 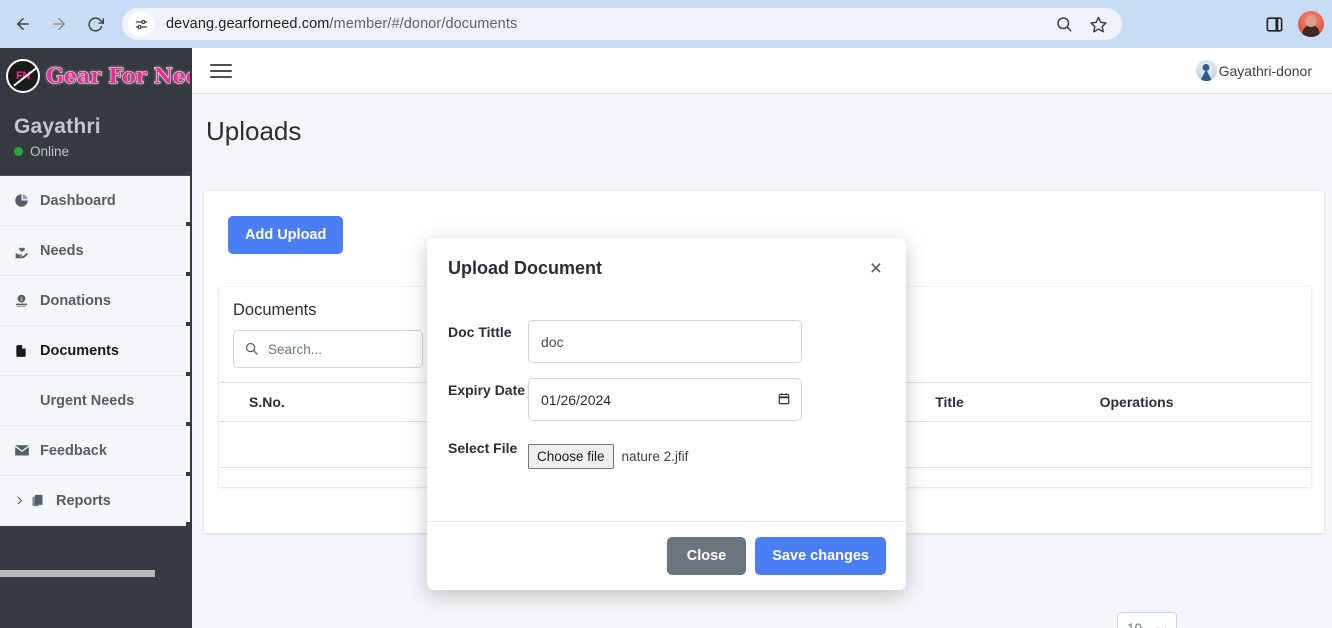 I want to click on back-button, so click(x=23, y=24).